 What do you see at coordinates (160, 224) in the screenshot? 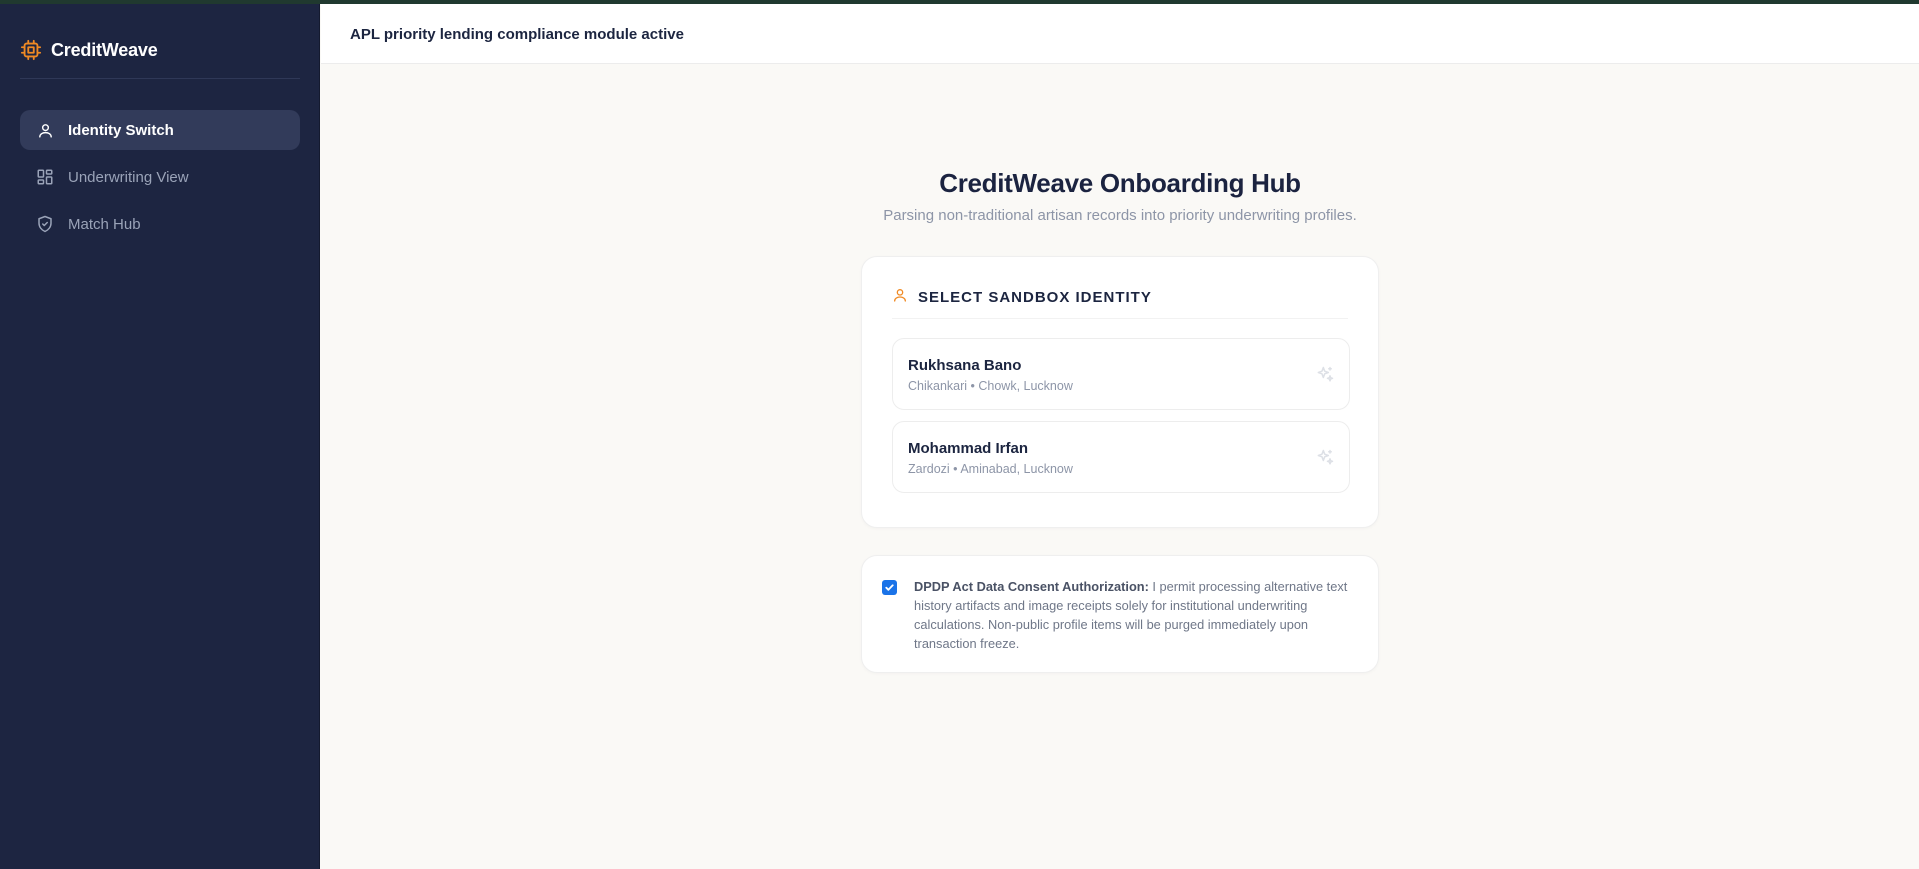
I see `sidebar-item-match-hub: Match Hub` at bounding box center [160, 224].